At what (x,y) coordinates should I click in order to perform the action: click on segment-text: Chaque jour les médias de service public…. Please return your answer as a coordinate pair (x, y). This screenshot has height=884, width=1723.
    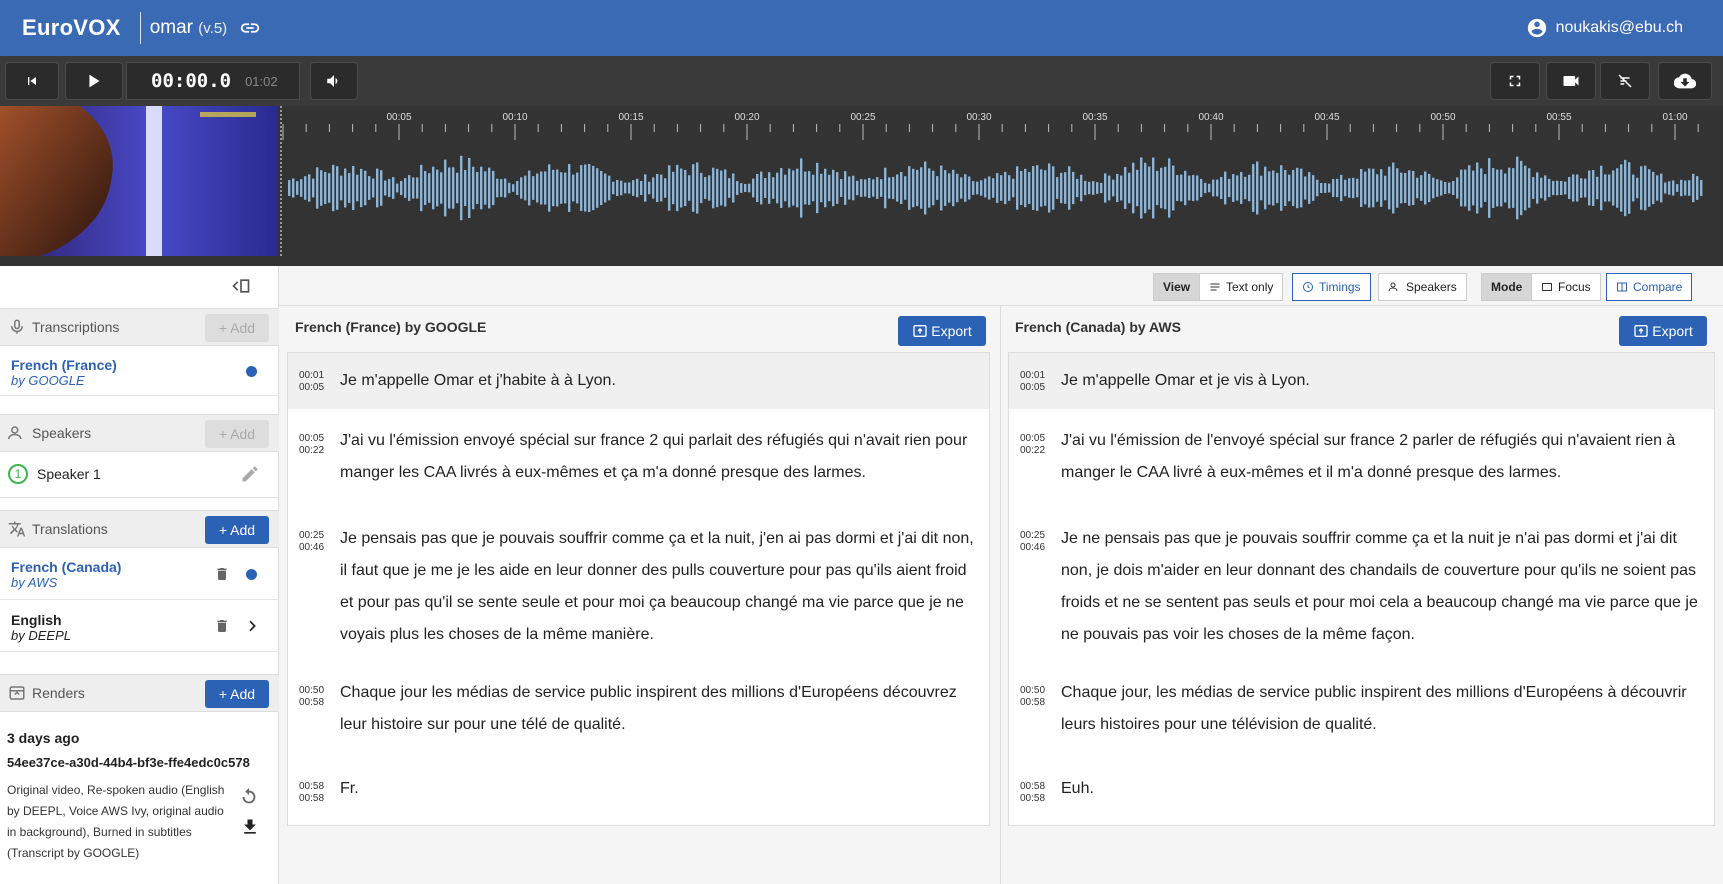
    Looking at the image, I should click on (660, 709).